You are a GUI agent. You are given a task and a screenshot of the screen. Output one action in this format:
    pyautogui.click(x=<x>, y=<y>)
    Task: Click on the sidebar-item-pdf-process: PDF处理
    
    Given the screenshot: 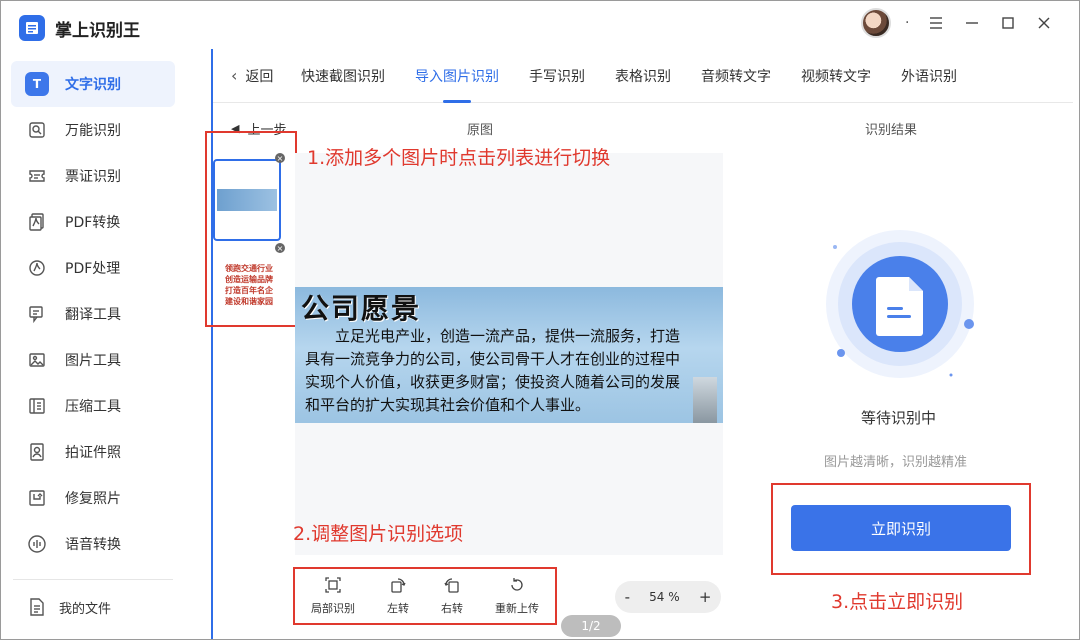 What is the action you would take?
    pyautogui.click(x=101, y=268)
    